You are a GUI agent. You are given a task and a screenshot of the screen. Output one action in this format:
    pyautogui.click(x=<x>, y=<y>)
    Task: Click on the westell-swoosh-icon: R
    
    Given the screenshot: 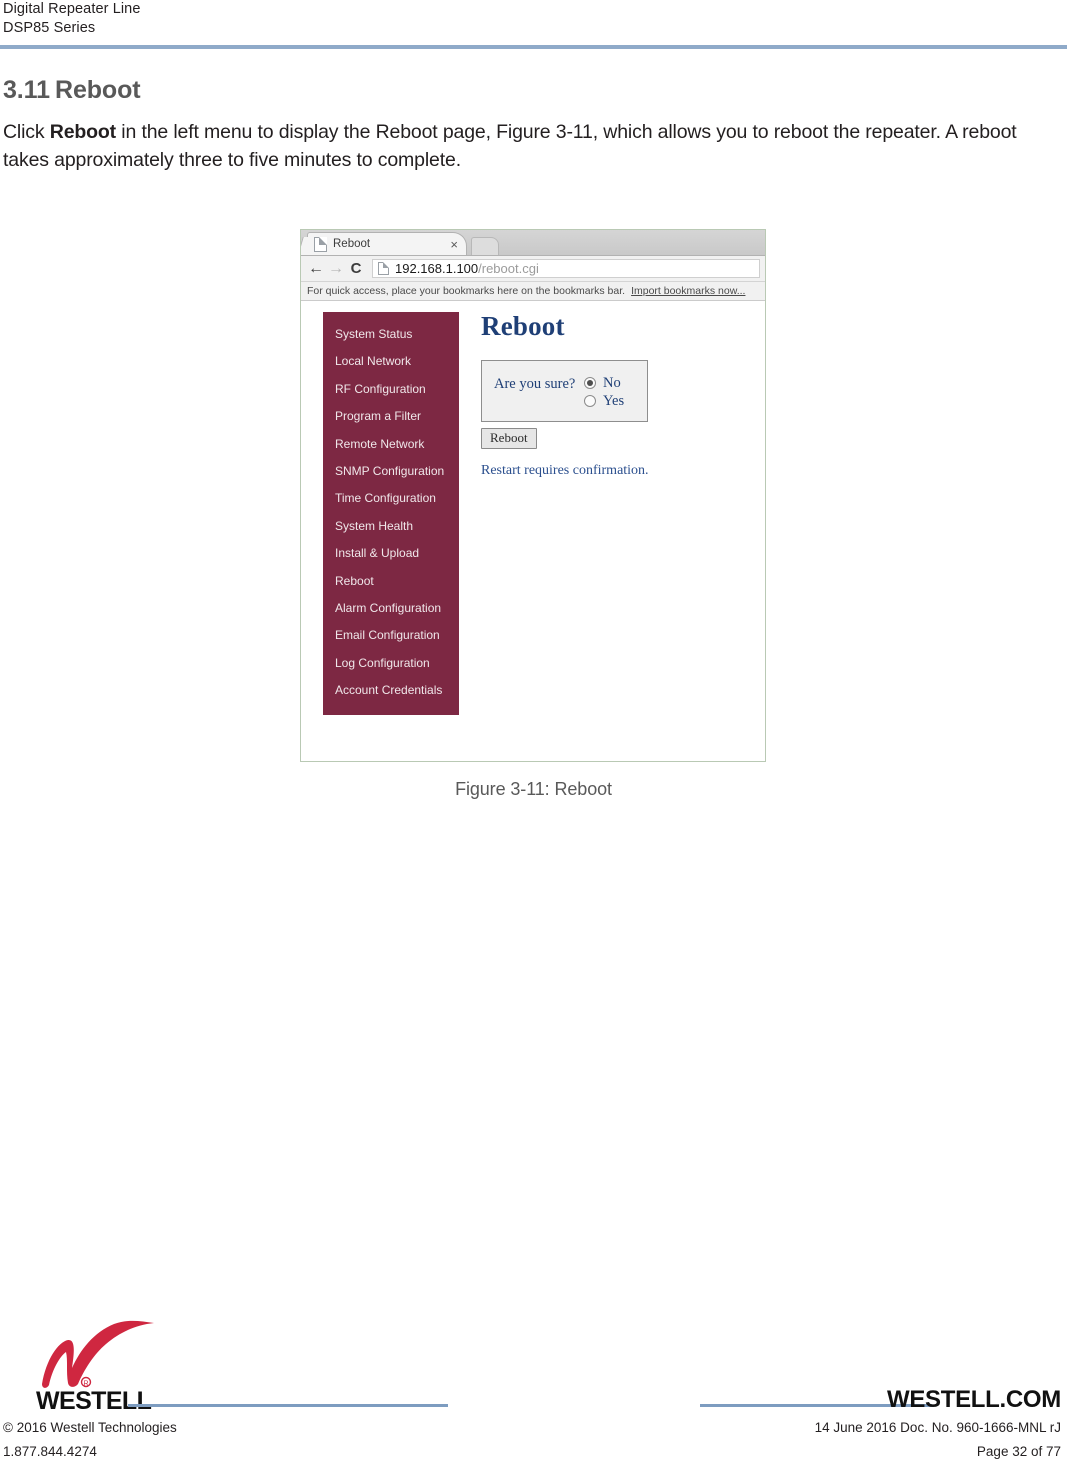 What is the action you would take?
    pyautogui.click(x=98, y=1354)
    